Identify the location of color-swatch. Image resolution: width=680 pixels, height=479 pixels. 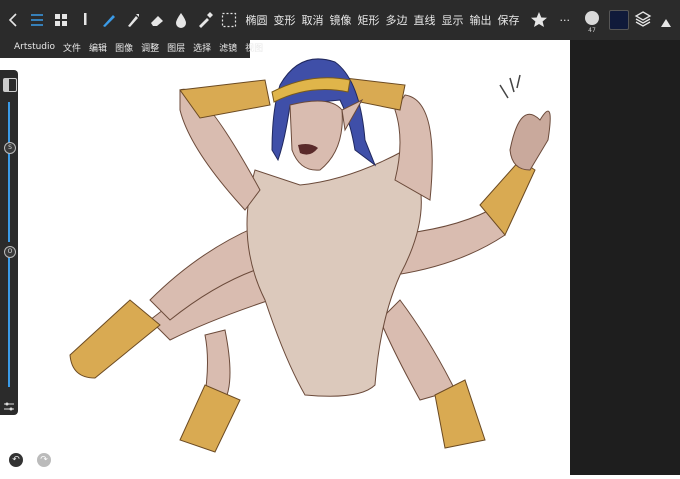
(619, 20).